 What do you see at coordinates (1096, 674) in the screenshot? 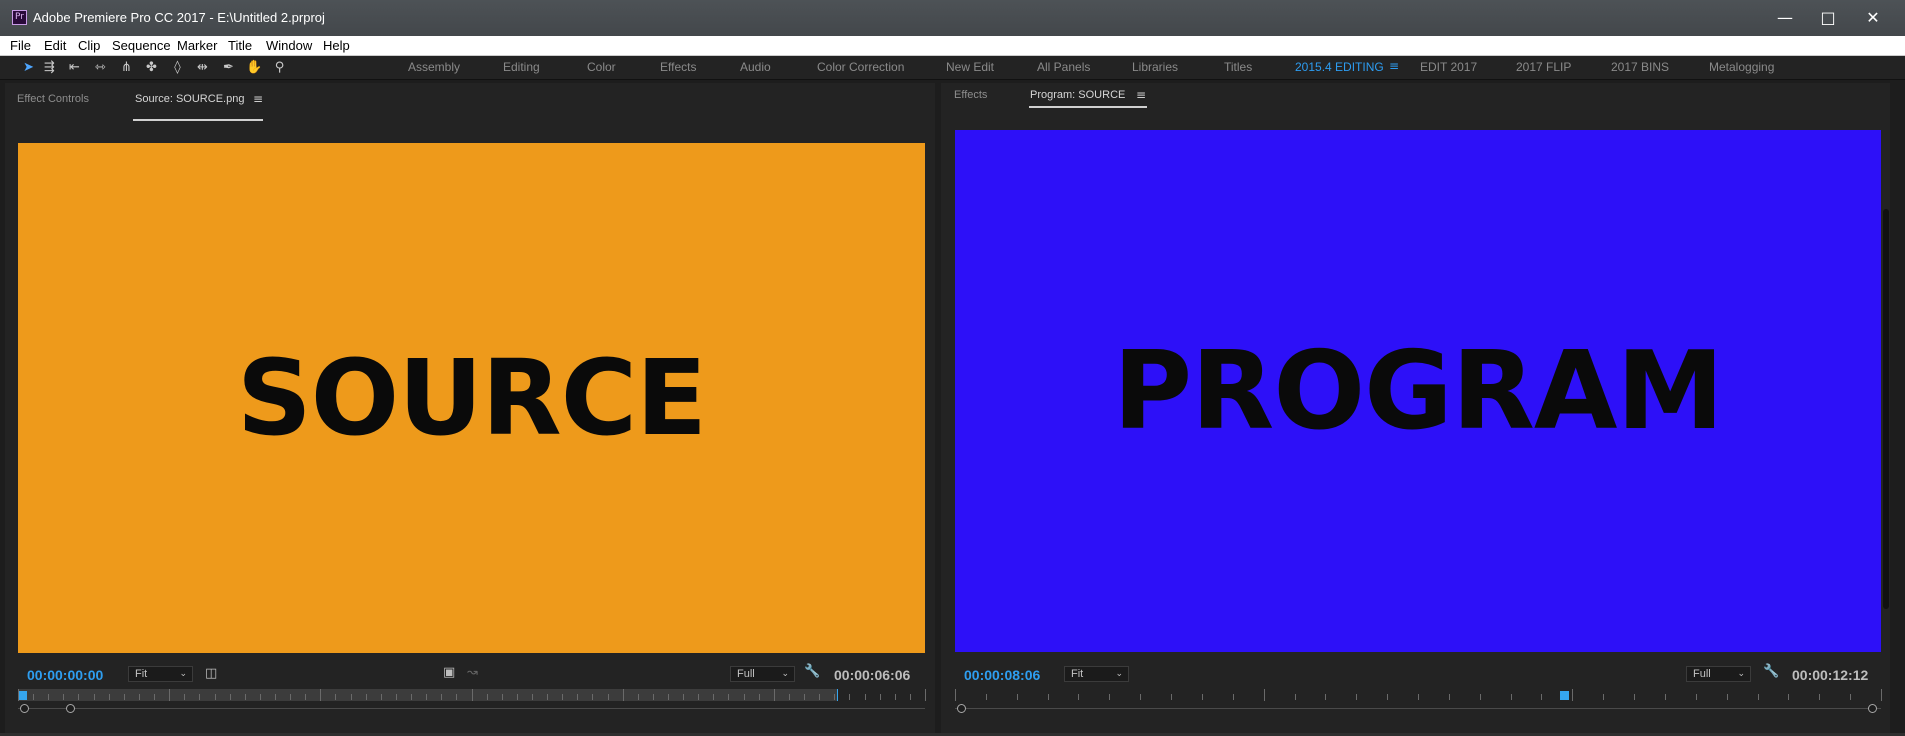
I see `program-zoom-dropdown: Fit ⌄` at bounding box center [1096, 674].